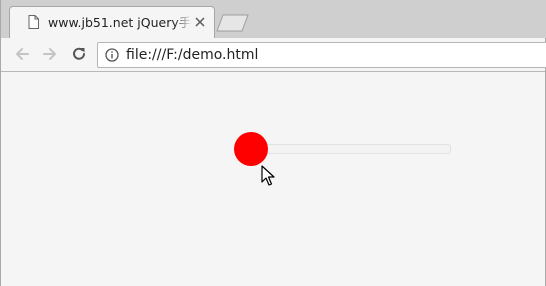 This screenshot has height=286, width=546. I want to click on reload-icon, so click(79, 54).